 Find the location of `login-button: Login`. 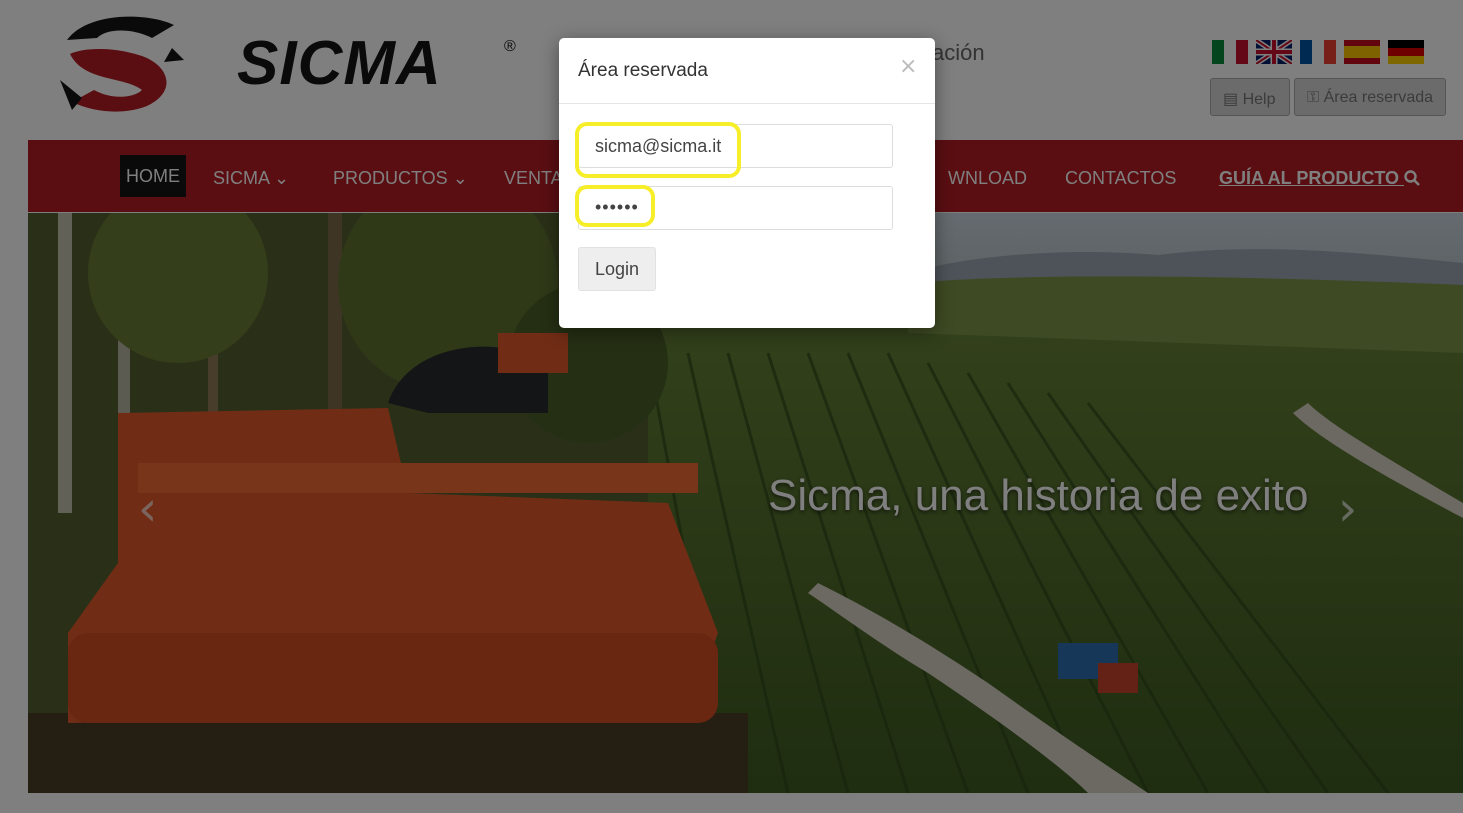

login-button: Login is located at coordinates (617, 269).